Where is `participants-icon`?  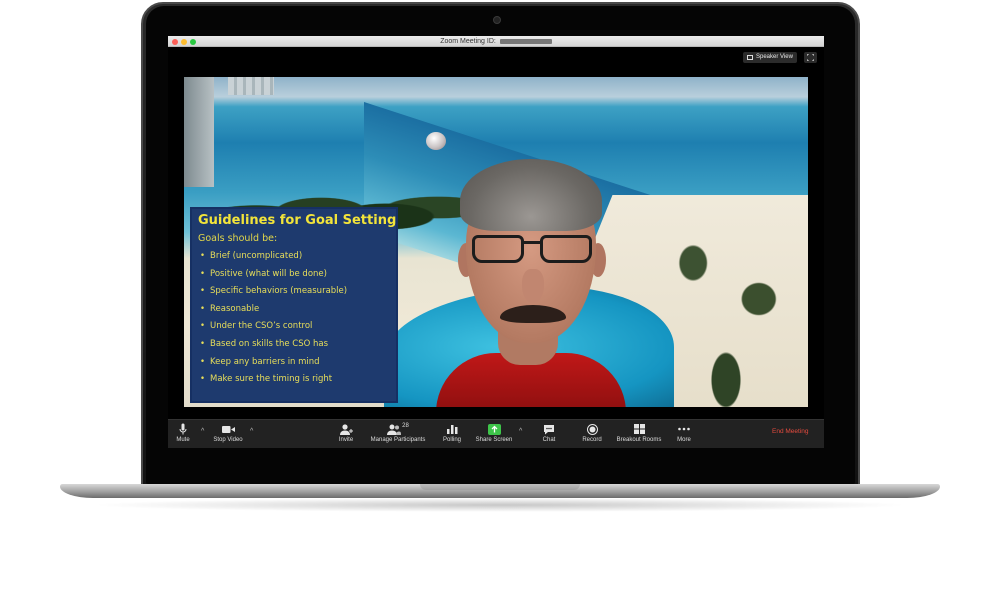 participants-icon is located at coordinates (394, 429).